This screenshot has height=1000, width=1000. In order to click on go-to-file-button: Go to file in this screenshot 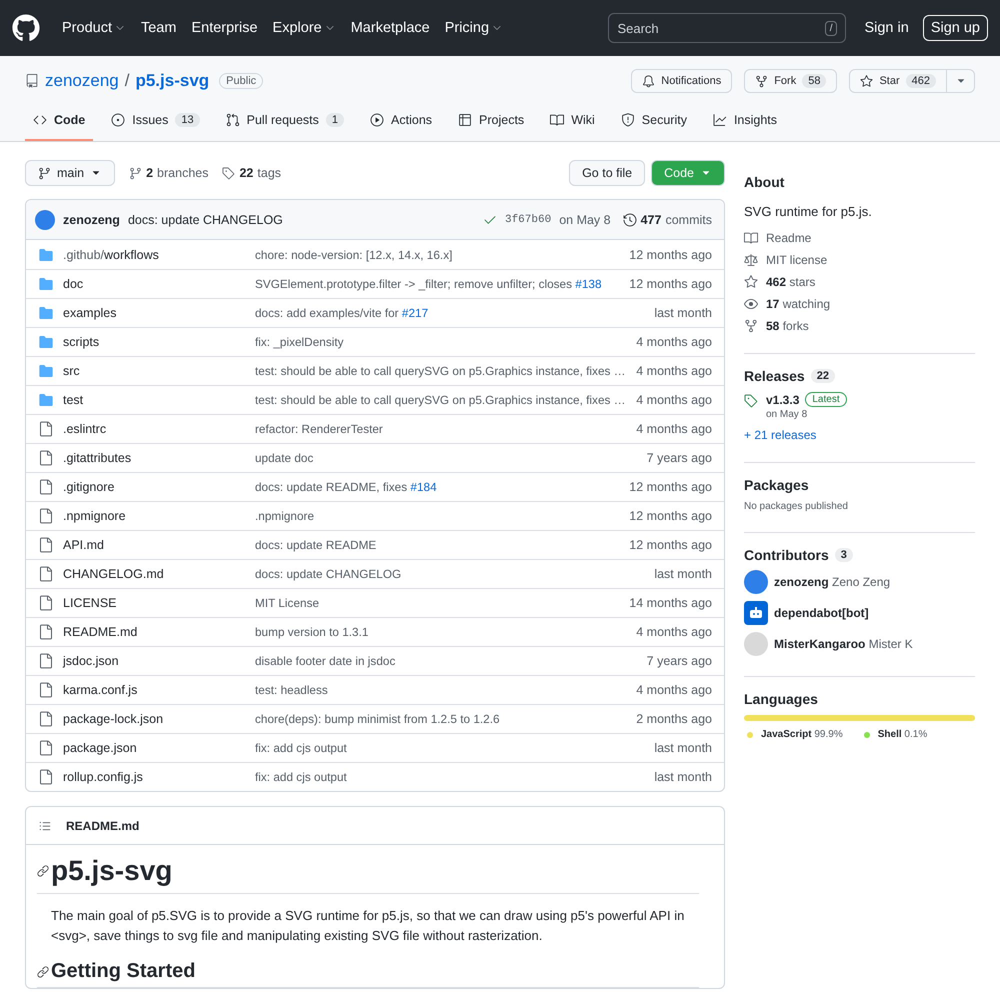, I will do `click(607, 173)`.